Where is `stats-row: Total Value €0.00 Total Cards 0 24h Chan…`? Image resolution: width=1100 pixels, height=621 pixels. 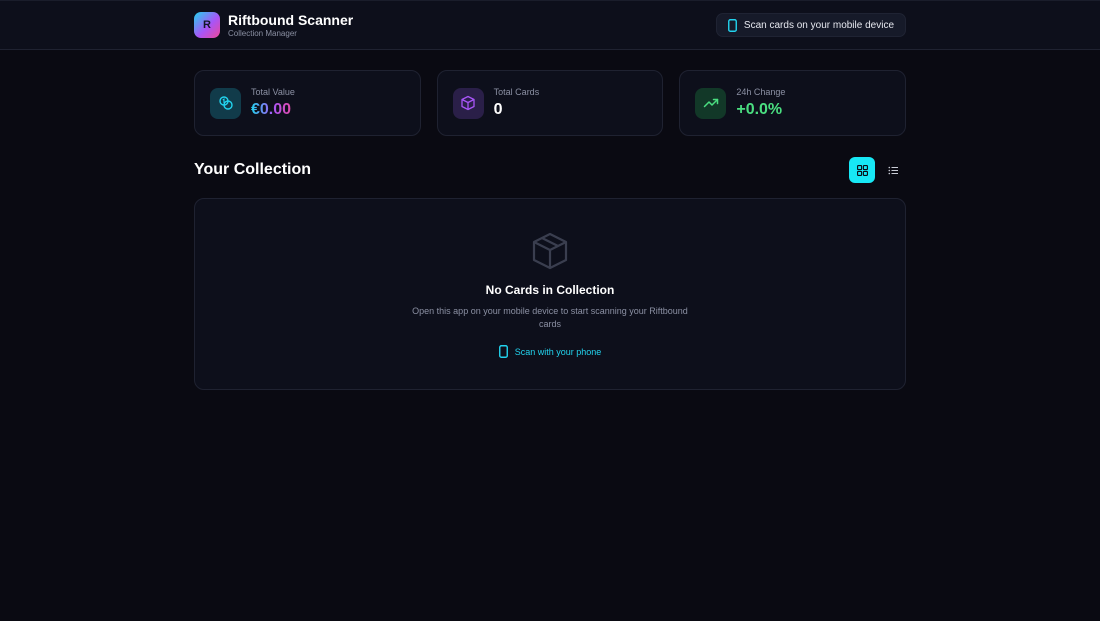 stats-row: Total Value €0.00 Total Cards 0 24h Chan… is located at coordinates (550, 103).